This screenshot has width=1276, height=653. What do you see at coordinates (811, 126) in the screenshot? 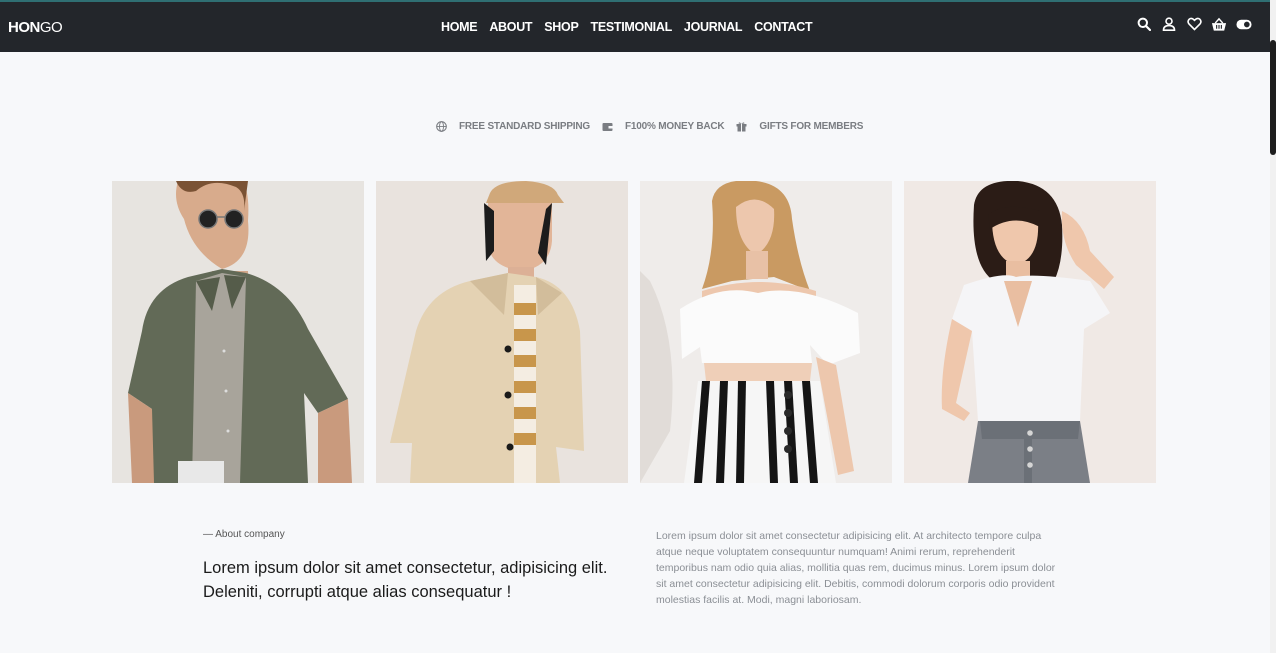
I see `feature-gifts-label: GIFTS FOR MEMBERS` at bounding box center [811, 126].